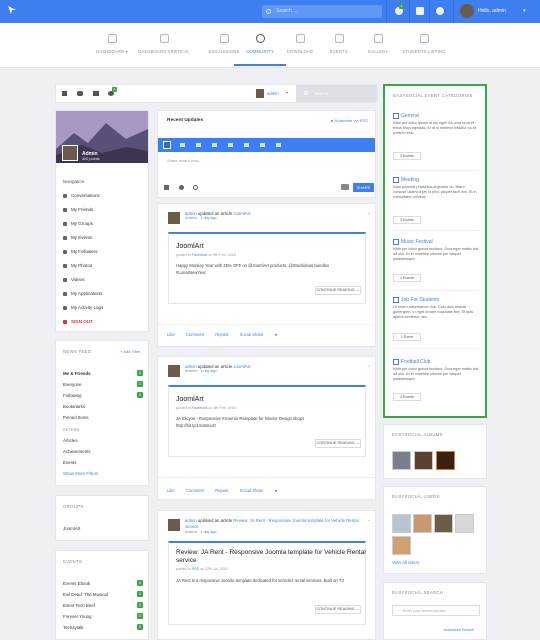 The width and height of the screenshot is (540, 640). What do you see at coordinates (407, 220) in the screenshot?
I see `events-count-button: 3 Events` at bounding box center [407, 220].